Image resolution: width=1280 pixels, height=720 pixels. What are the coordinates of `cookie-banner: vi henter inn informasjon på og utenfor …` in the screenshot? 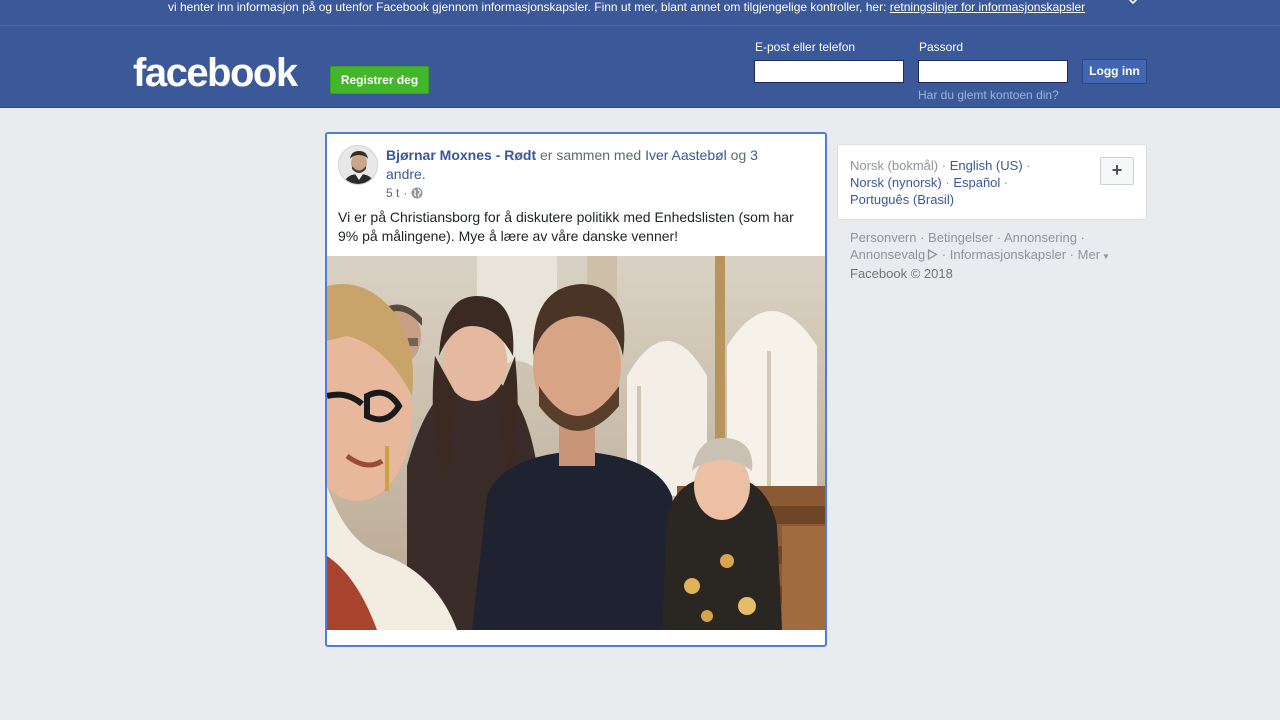 It's located at (640, 12).